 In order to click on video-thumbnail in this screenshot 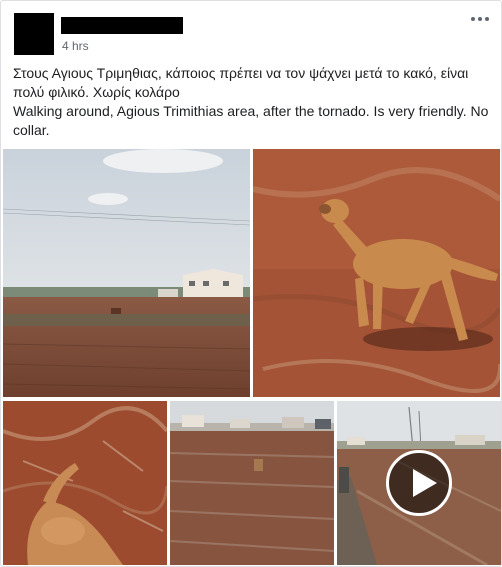, I will do `click(419, 483)`.